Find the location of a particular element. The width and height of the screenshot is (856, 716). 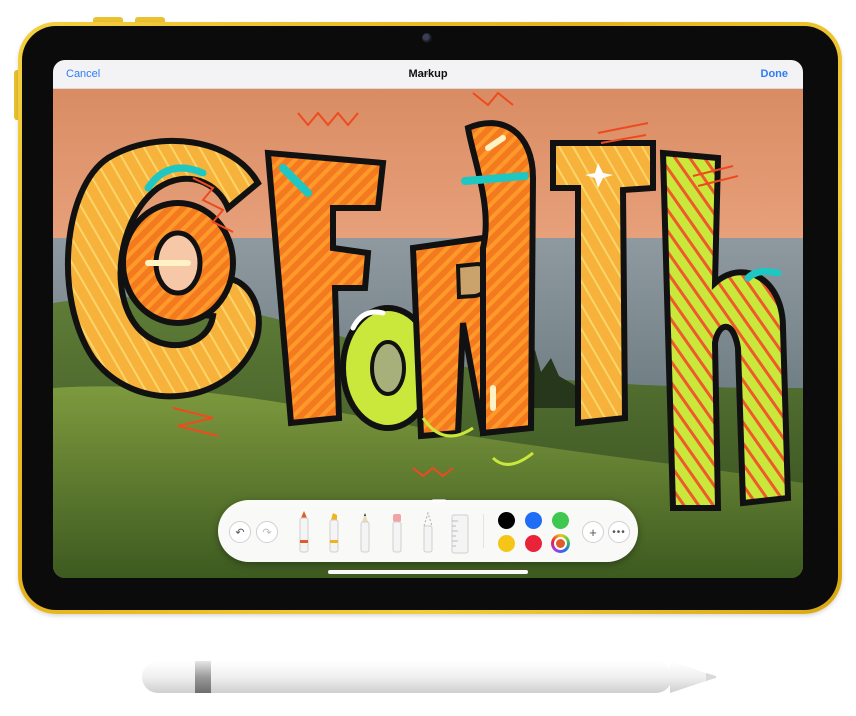

pen-tool is located at coordinates (304, 532).